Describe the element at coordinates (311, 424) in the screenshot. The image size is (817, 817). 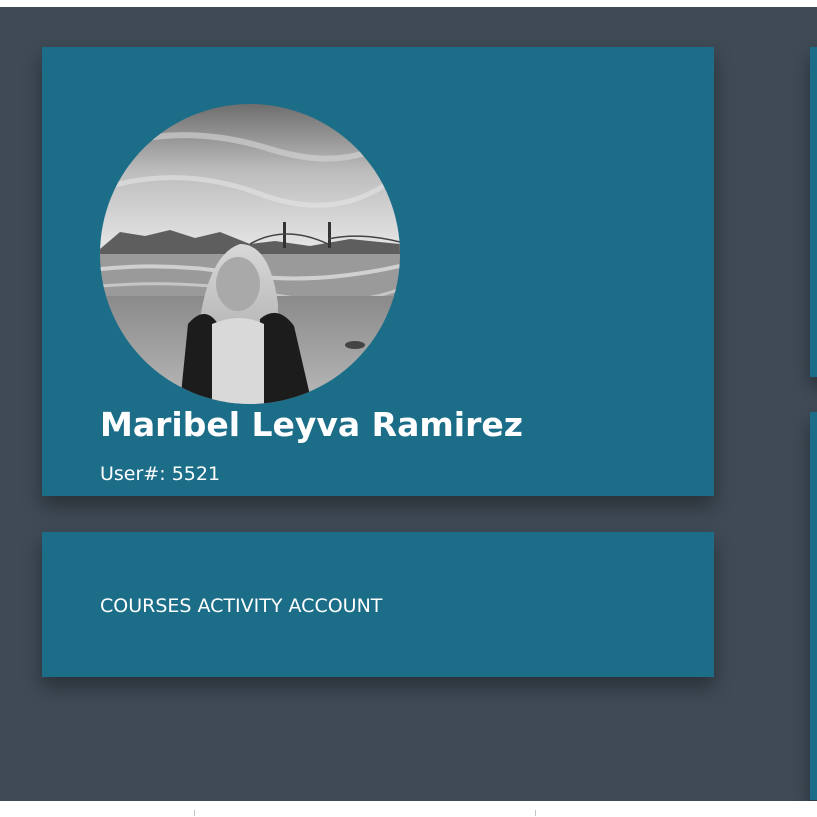
I see `user-name: Maribel Leyva Ramirez` at that location.